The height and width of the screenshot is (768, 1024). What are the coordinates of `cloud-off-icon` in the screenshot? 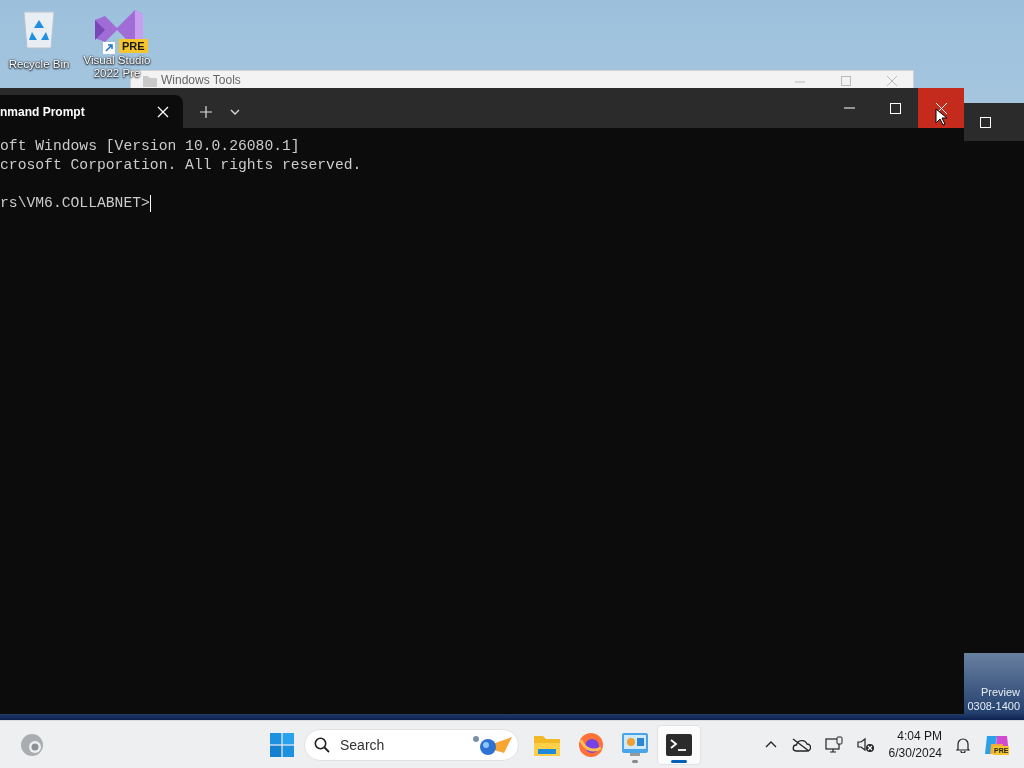 It's located at (800, 744).